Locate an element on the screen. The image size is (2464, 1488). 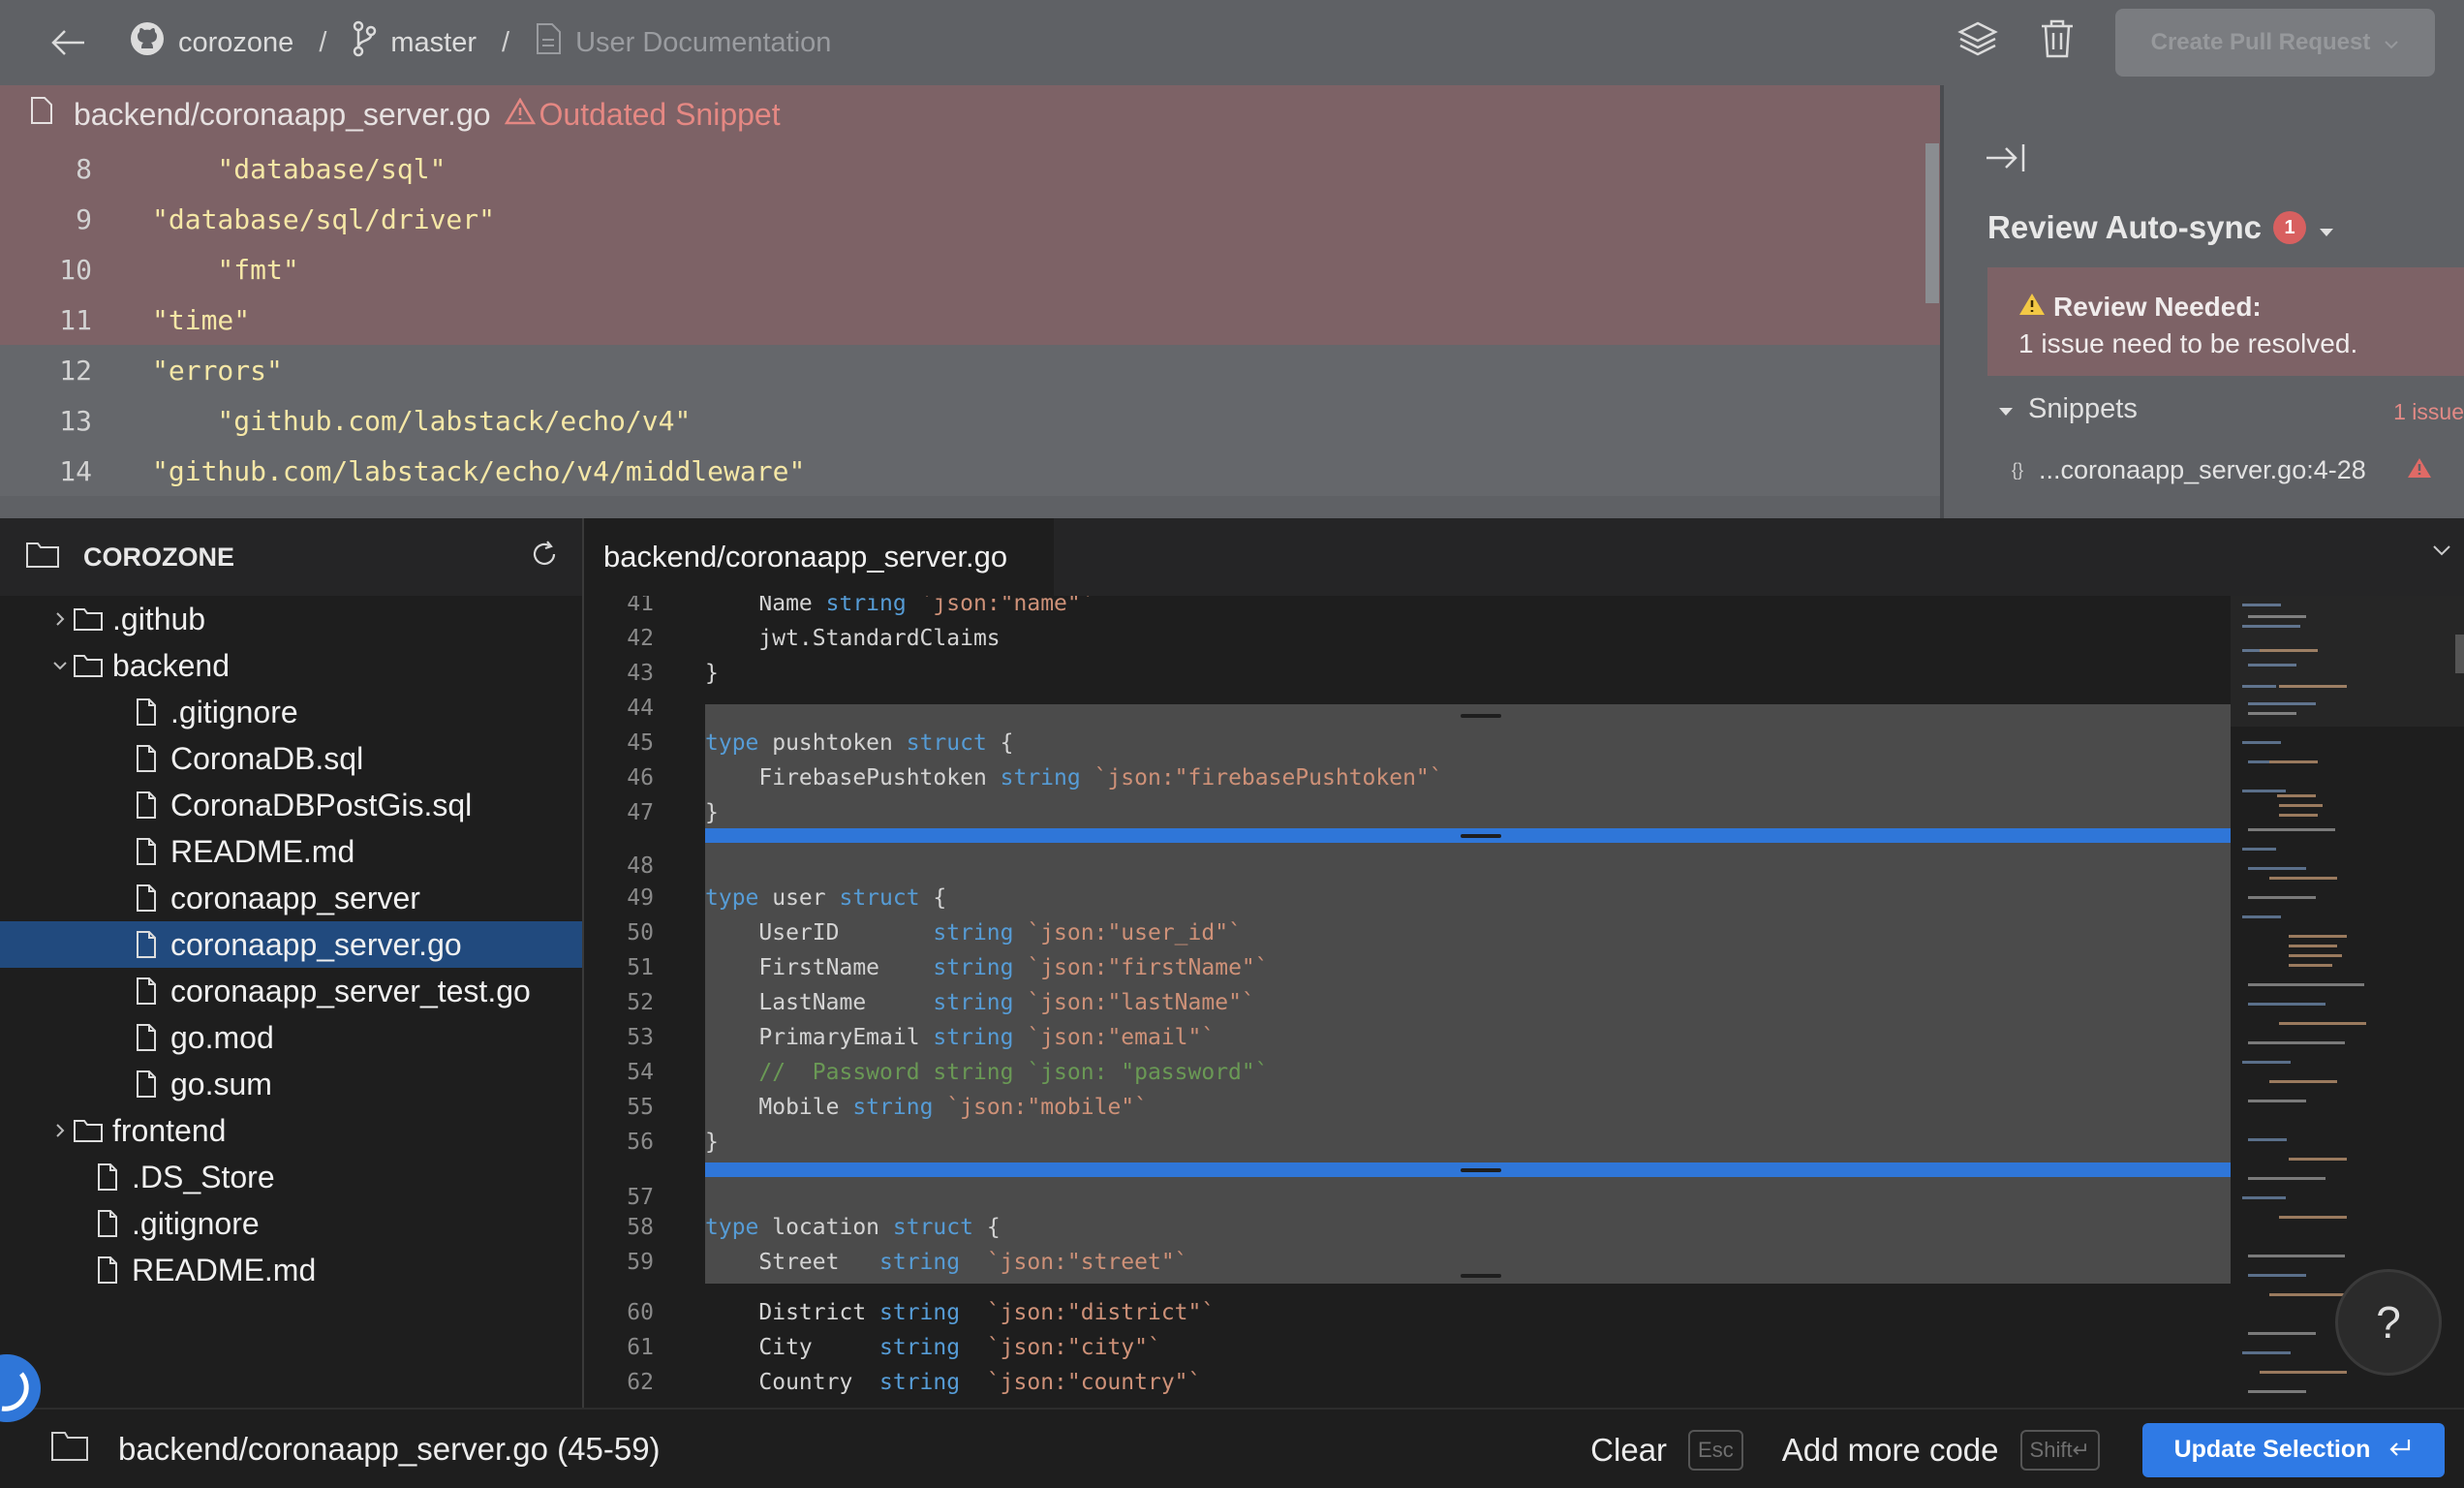
tree-folder-frontend: frontend is located at coordinates (291, 1130).